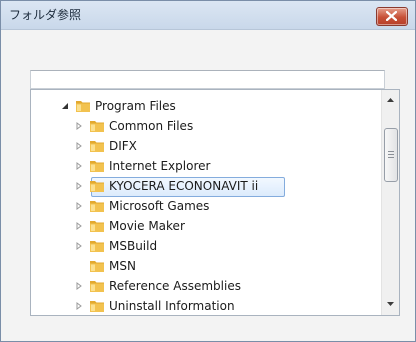  What do you see at coordinates (122, 266) in the screenshot?
I see `tree-item-label: MSN` at bounding box center [122, 266].